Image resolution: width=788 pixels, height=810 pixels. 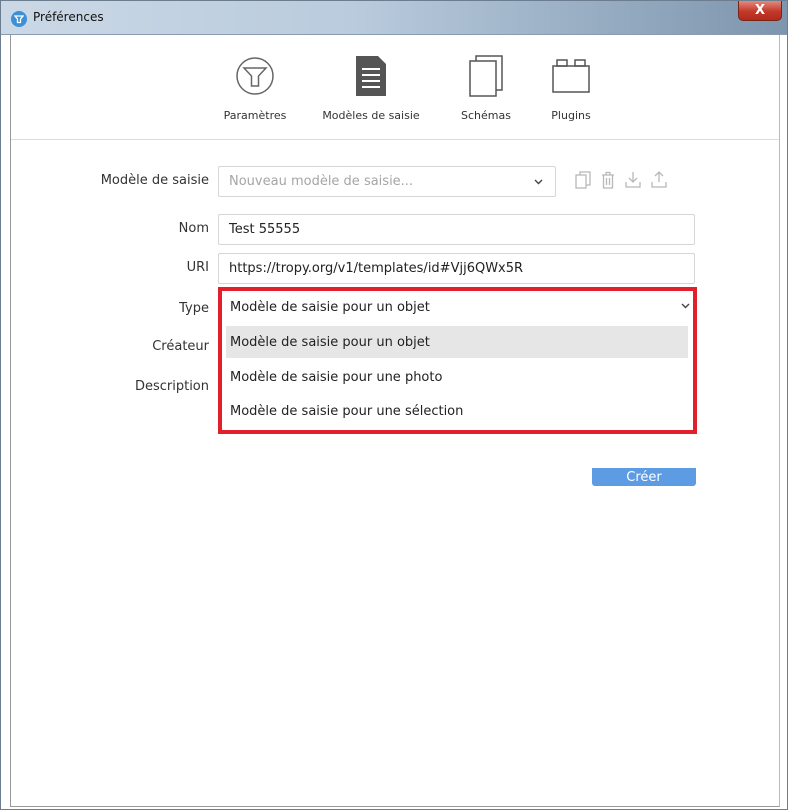 What do you see at coordinates (460, 307) in the screenshot?
I see `type-select: Modèle de saisie pour un objet` at bounding box center [460, 307].